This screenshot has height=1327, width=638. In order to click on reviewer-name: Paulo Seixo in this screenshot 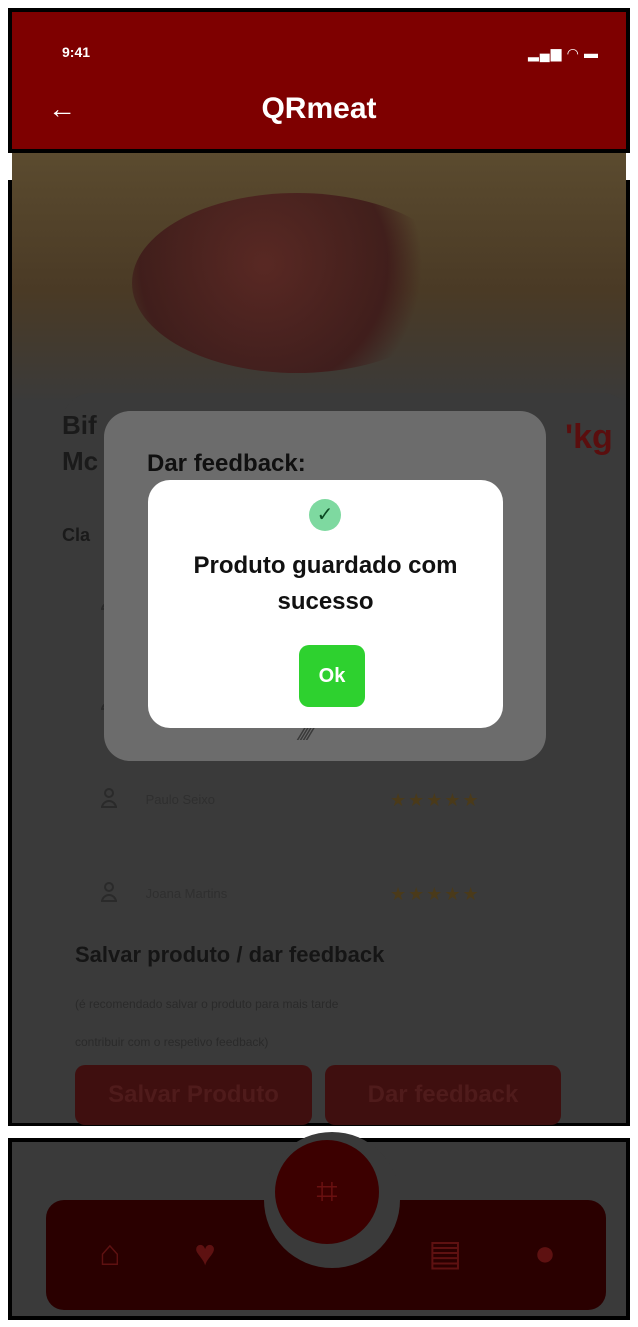, I will do `click(180, 799)`.